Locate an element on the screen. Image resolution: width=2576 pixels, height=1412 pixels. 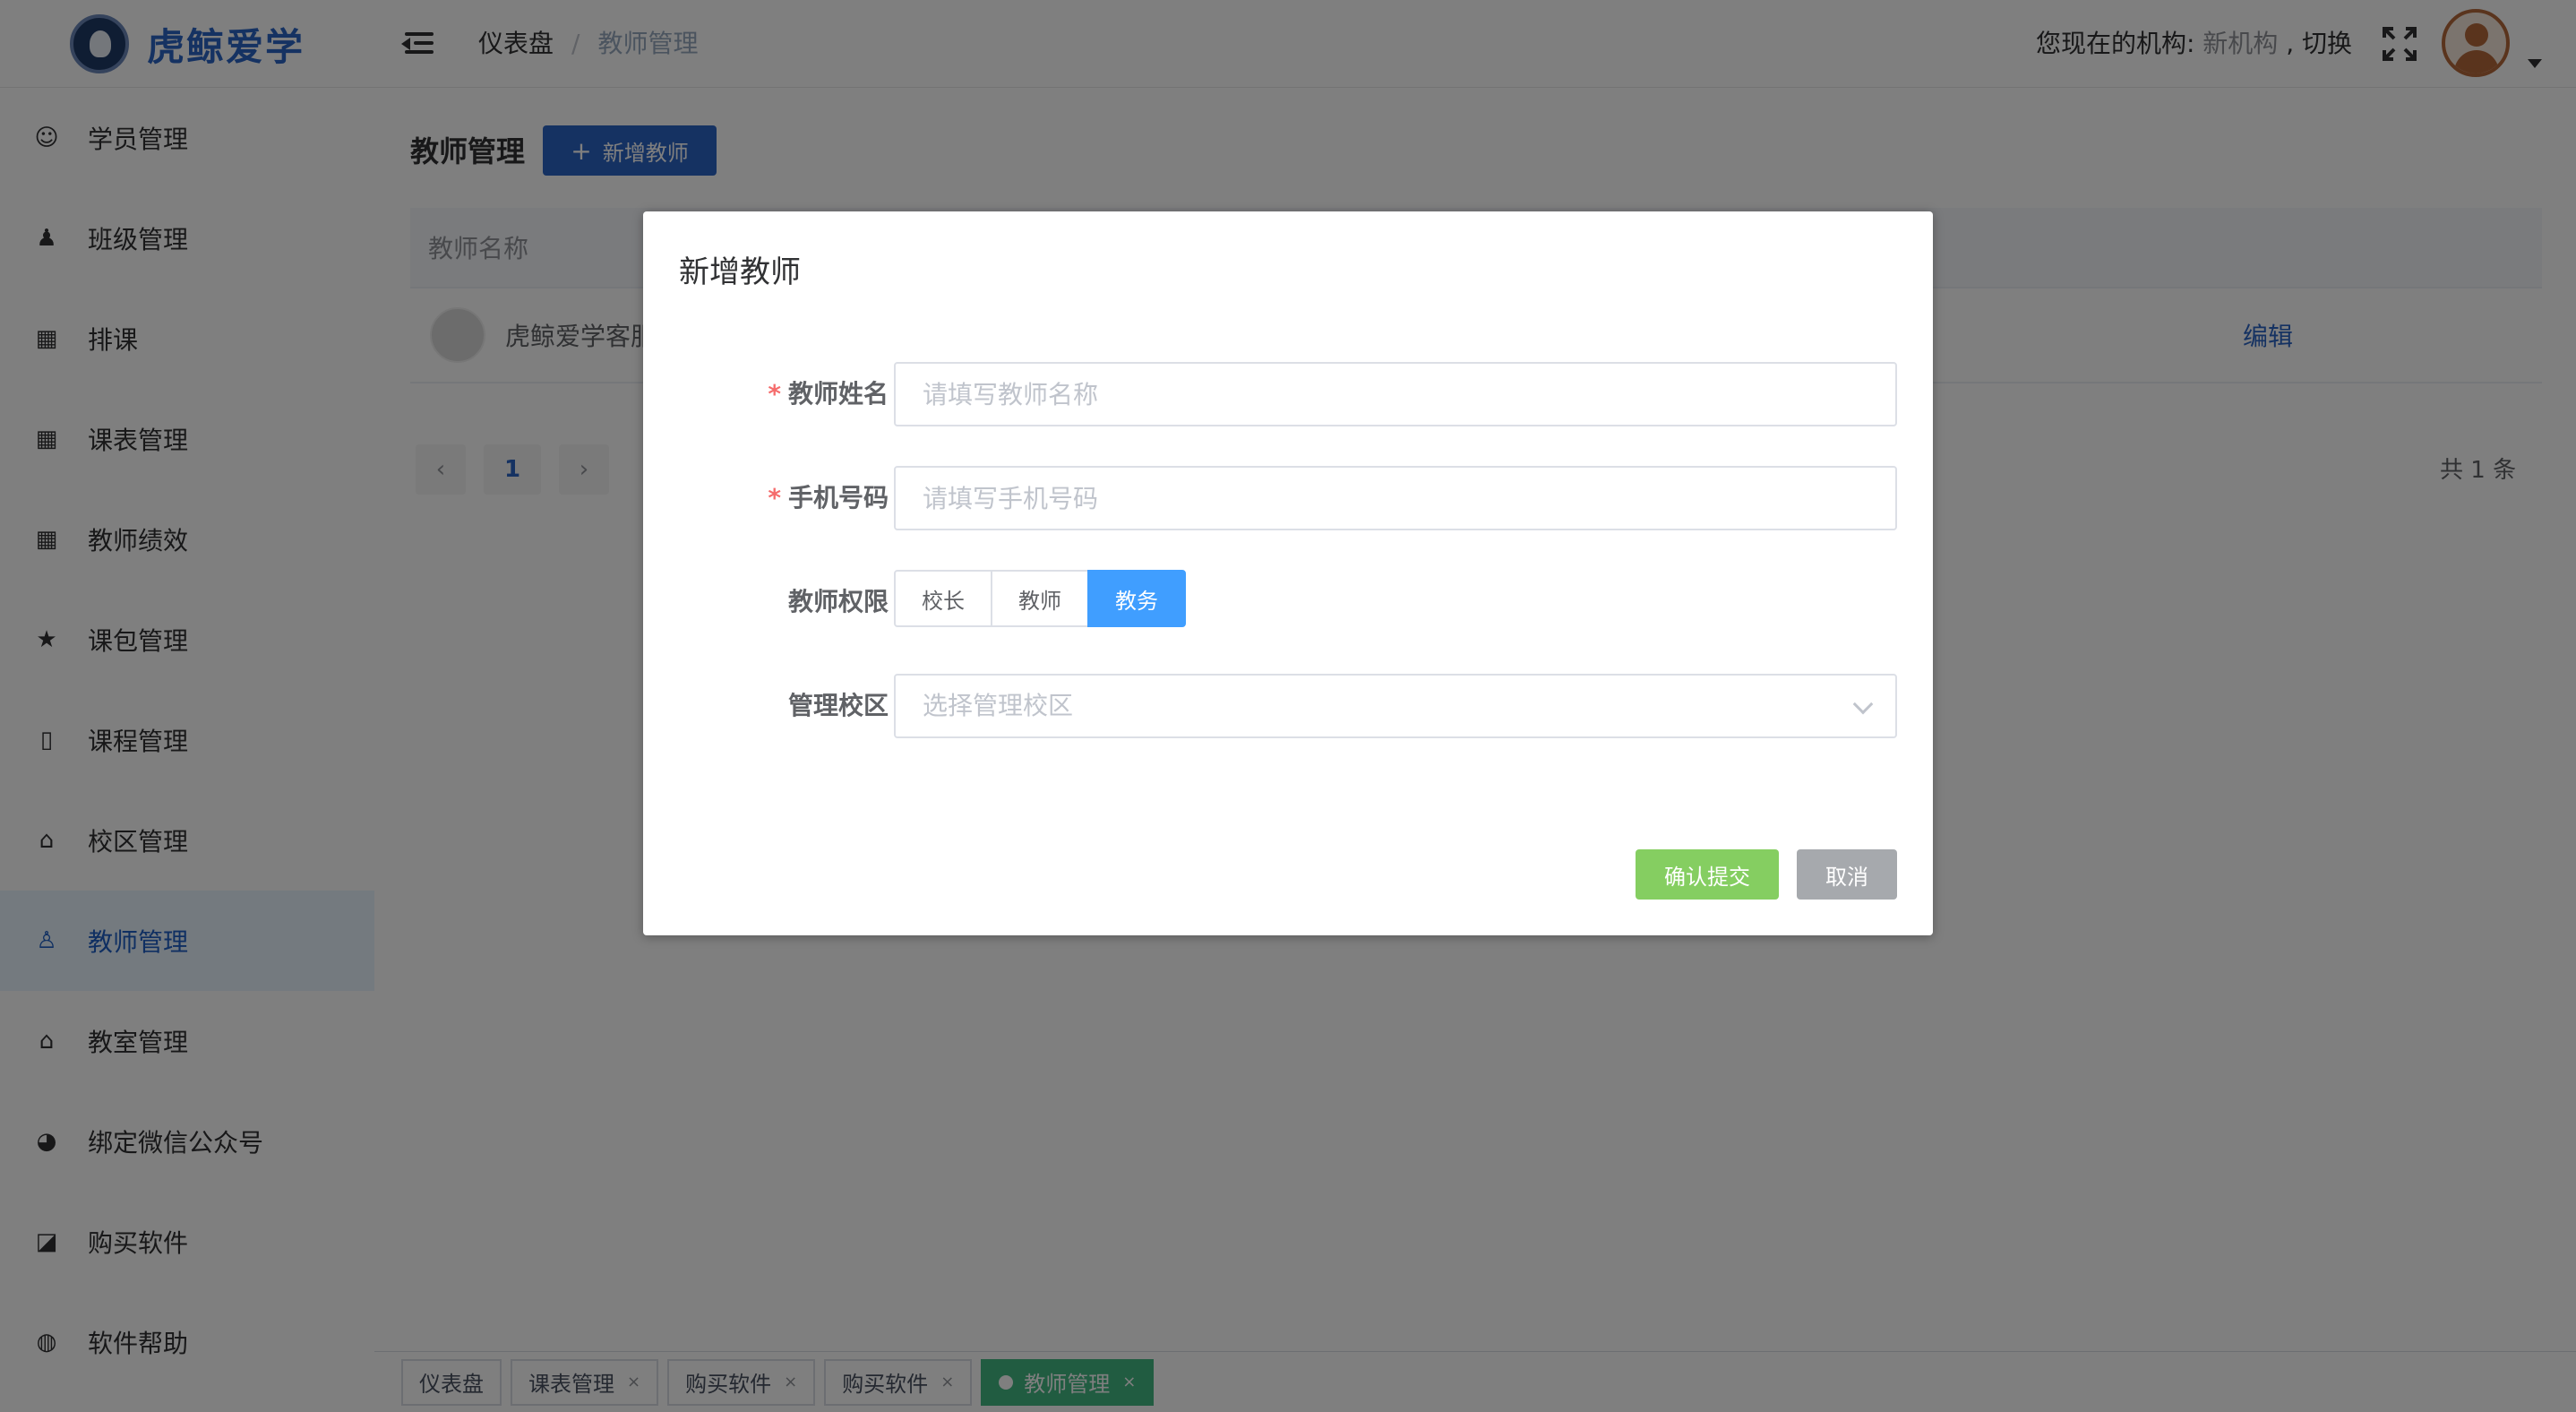
form-row-permission: 教师权限 校长 教师 教务 is located at coordinates (1288, 602).